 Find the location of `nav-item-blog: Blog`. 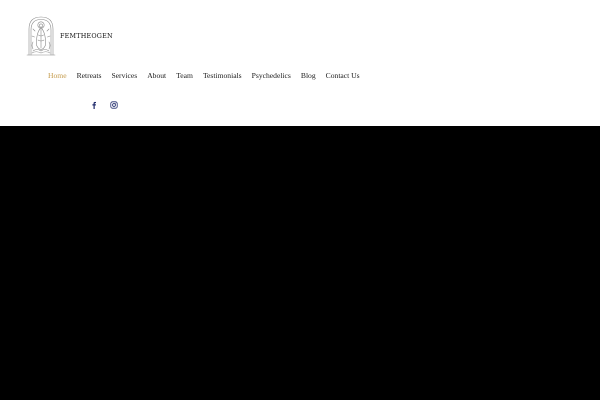

nav-item-blog: Blog is located at coordinates (308, 76).